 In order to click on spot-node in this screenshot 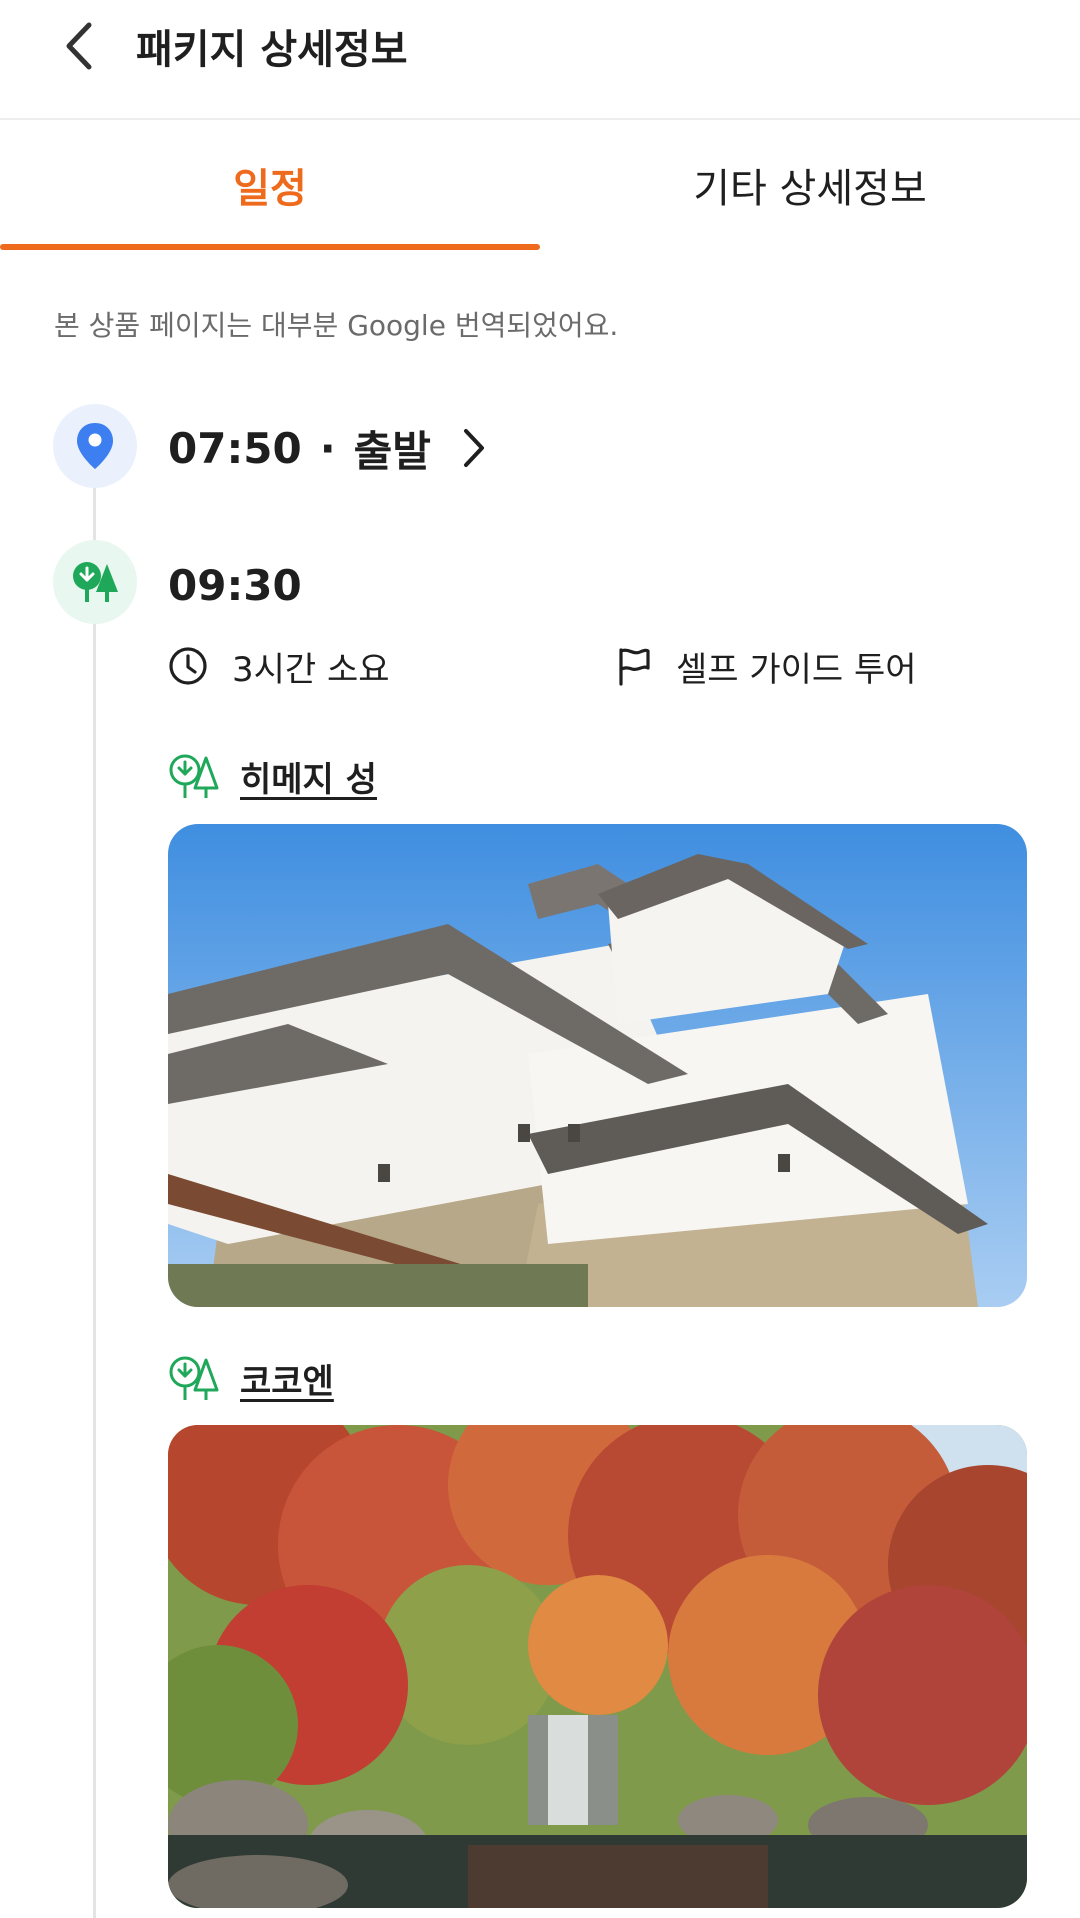, I will do `click(95, 582)`.